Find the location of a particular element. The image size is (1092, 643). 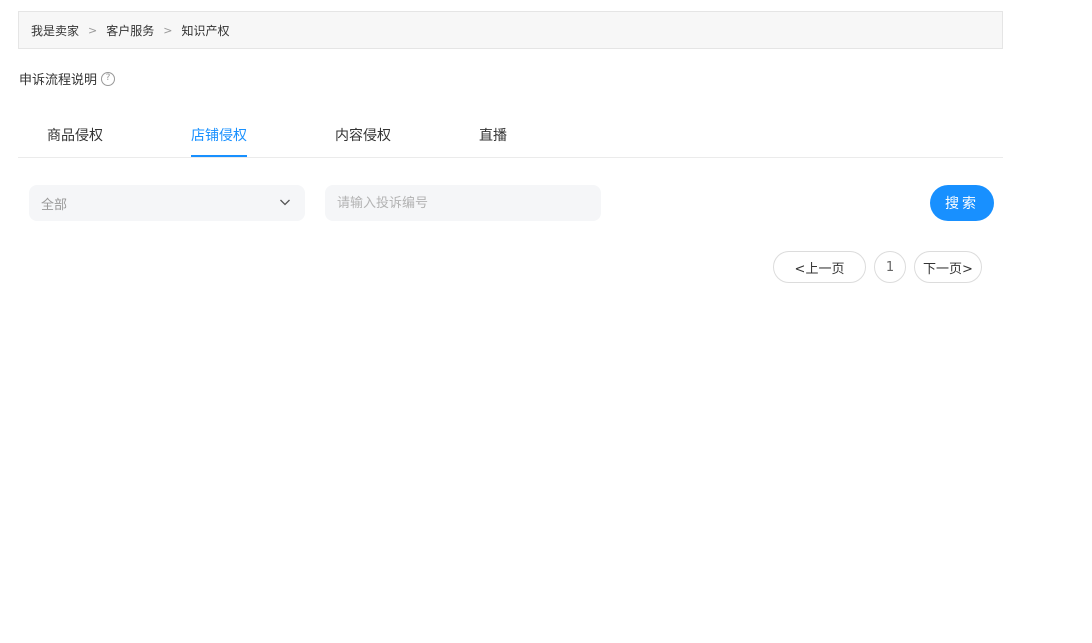

breadcrumb-item-ip: 知识产权 is located at coordinates (205, 30).